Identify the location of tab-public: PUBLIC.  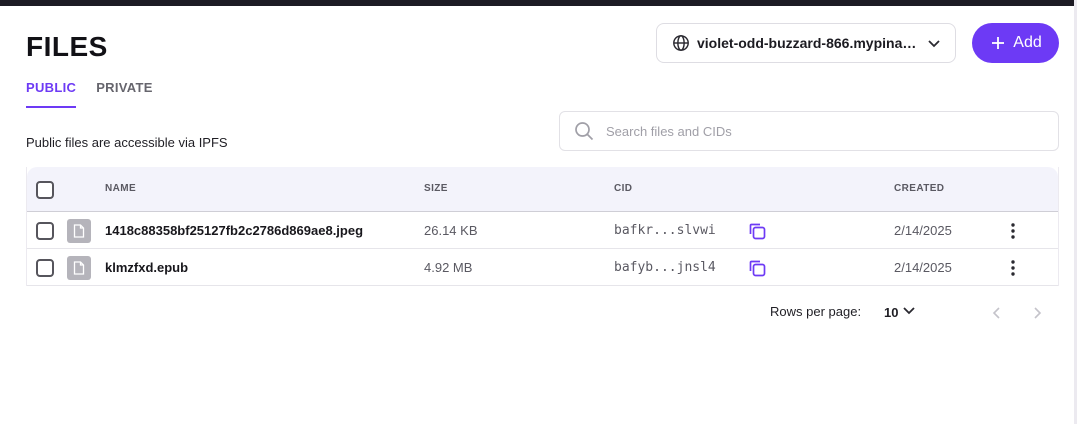
(51, 94).